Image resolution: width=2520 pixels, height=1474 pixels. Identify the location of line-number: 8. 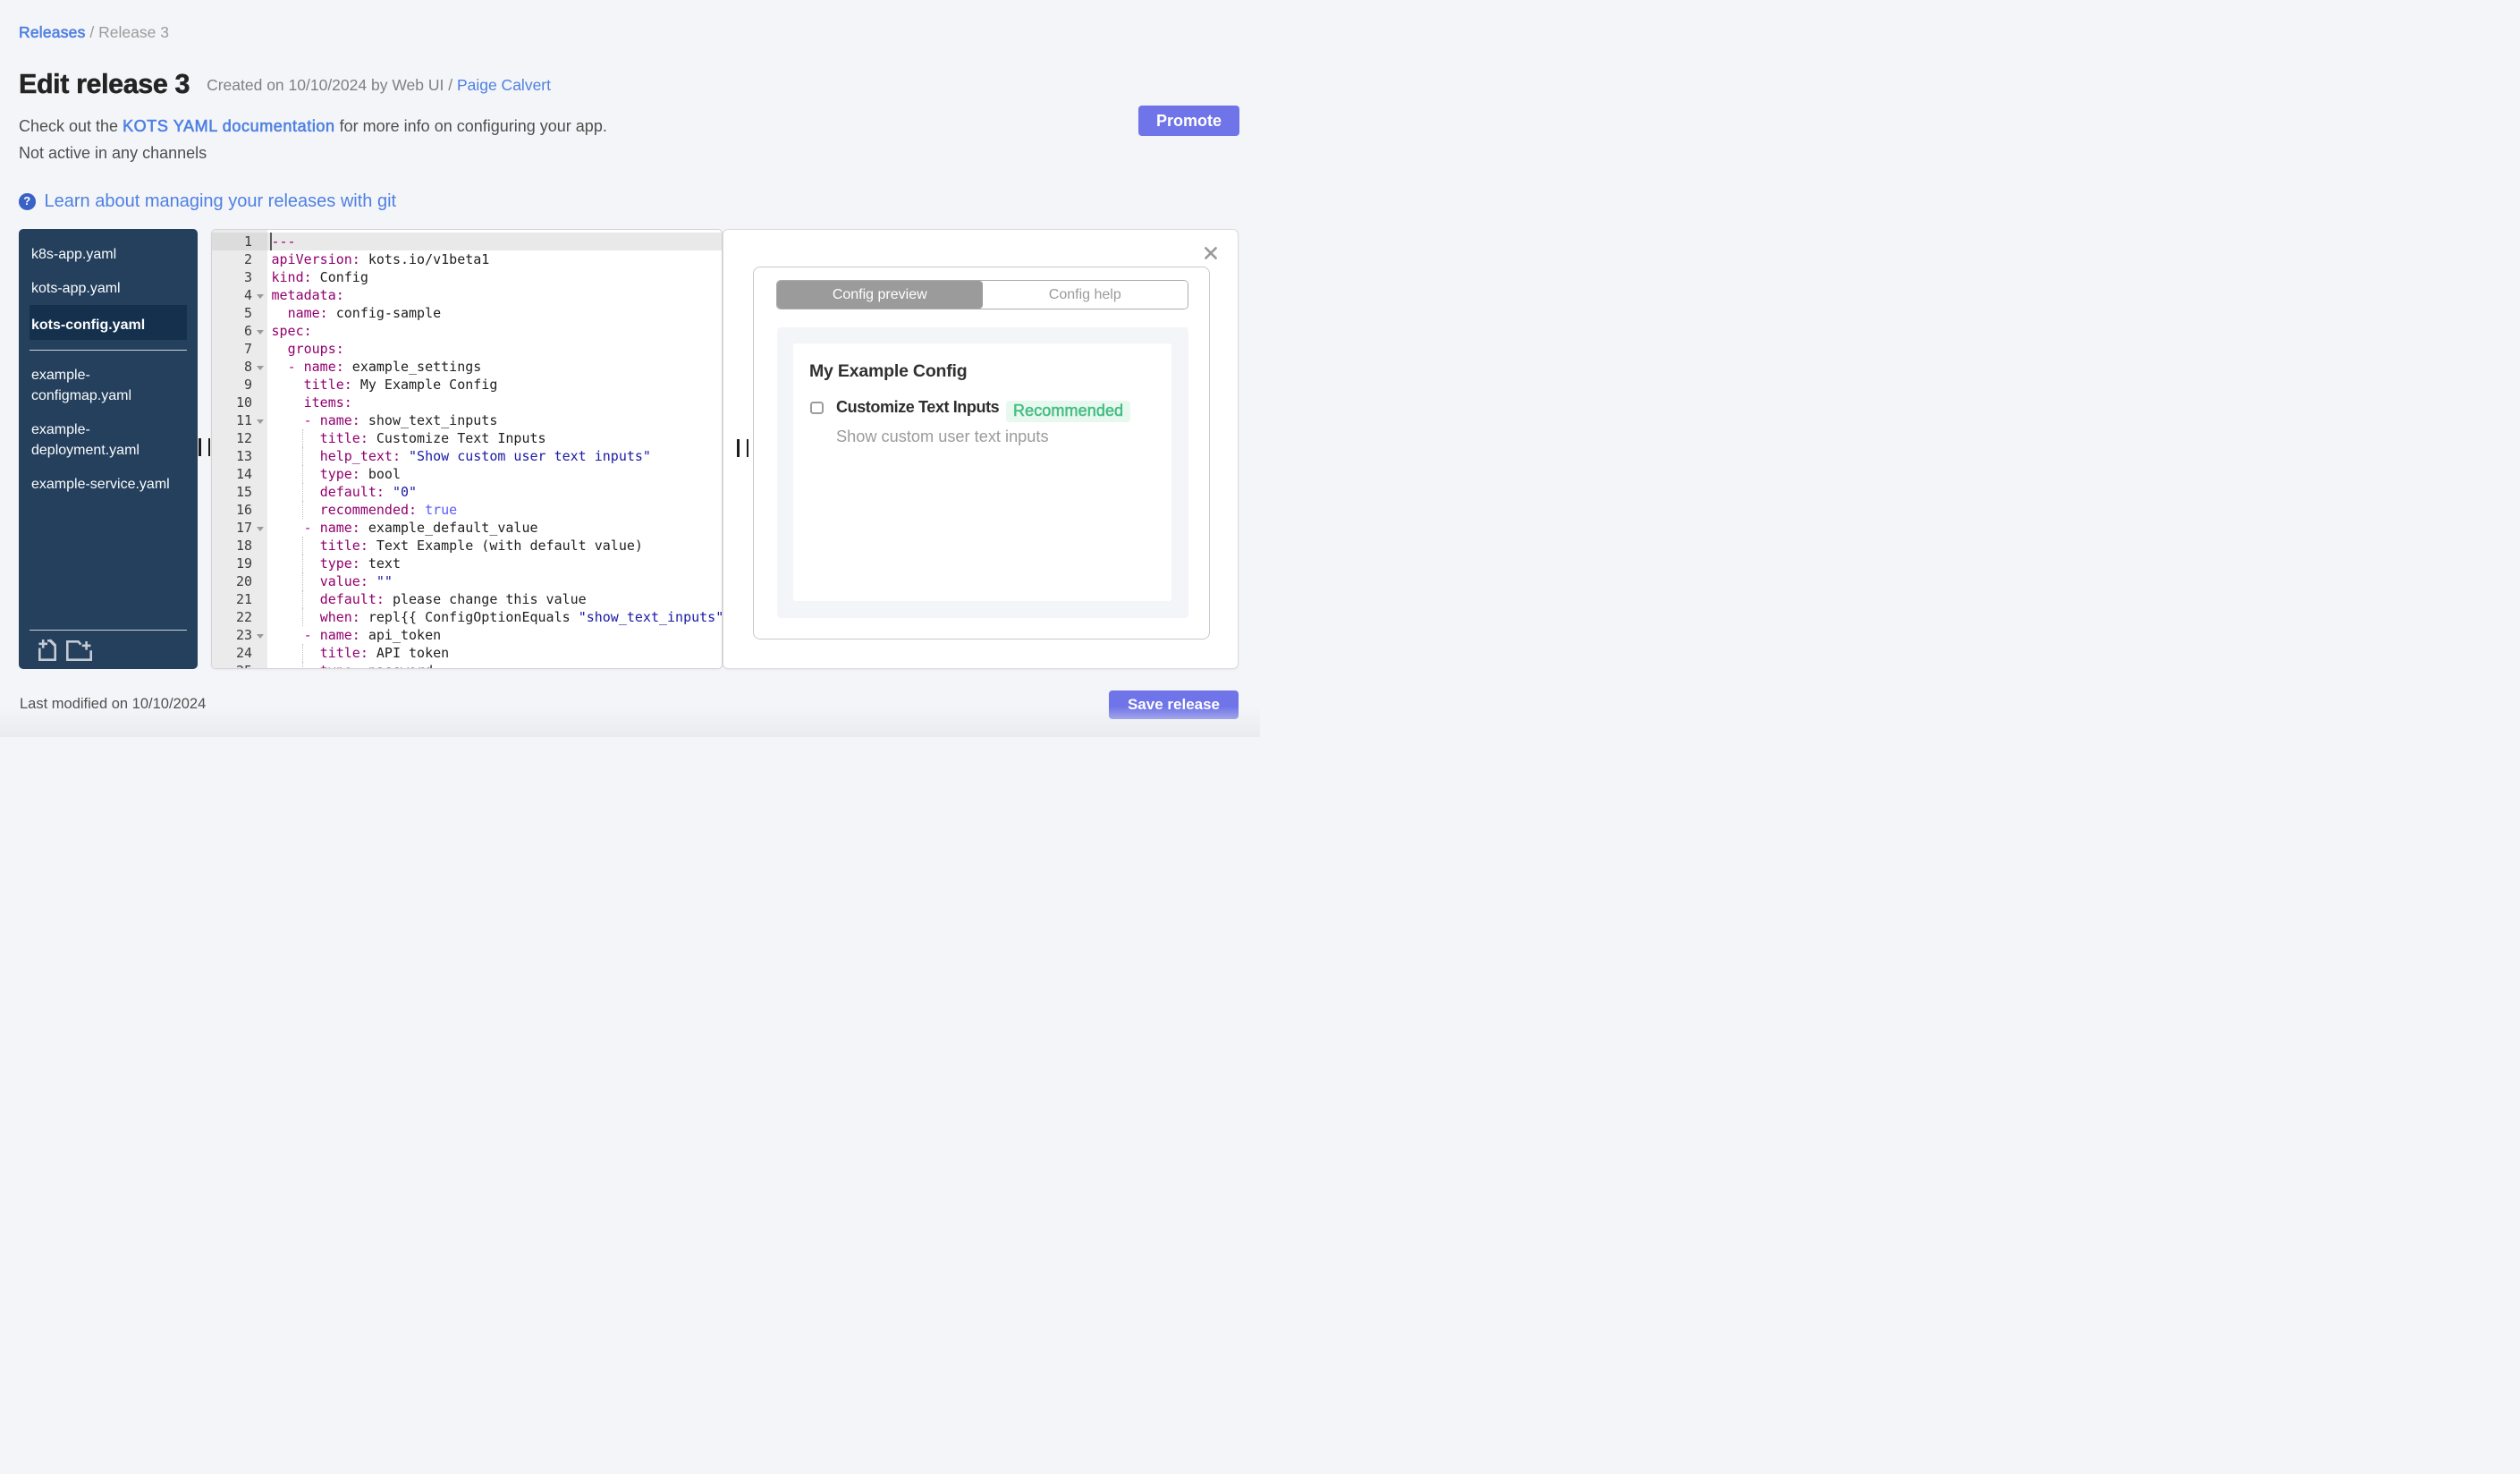
(248, 367).